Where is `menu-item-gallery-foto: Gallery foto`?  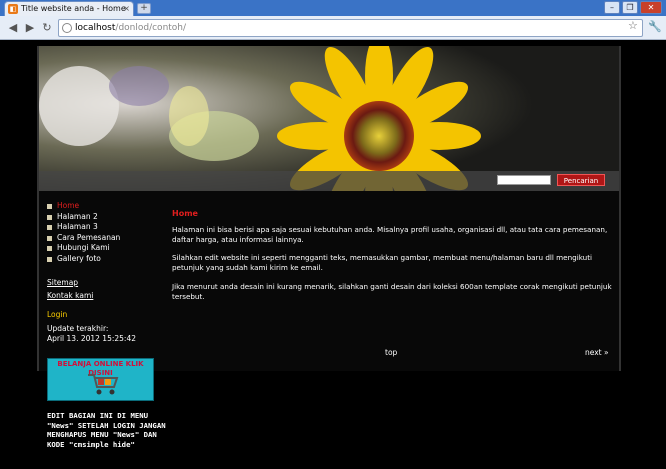
menu-item-gallery-foto: Gallery foto is located at coordinates (104, 259).